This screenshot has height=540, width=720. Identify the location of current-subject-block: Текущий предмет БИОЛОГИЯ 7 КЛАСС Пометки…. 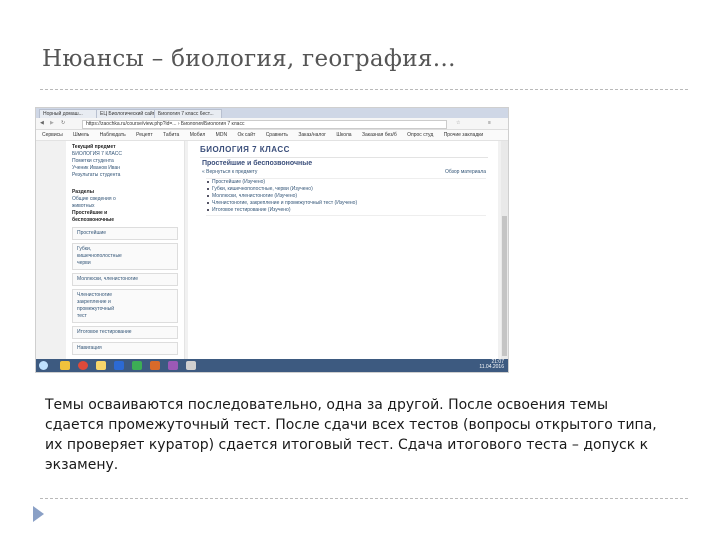
(125, 160).